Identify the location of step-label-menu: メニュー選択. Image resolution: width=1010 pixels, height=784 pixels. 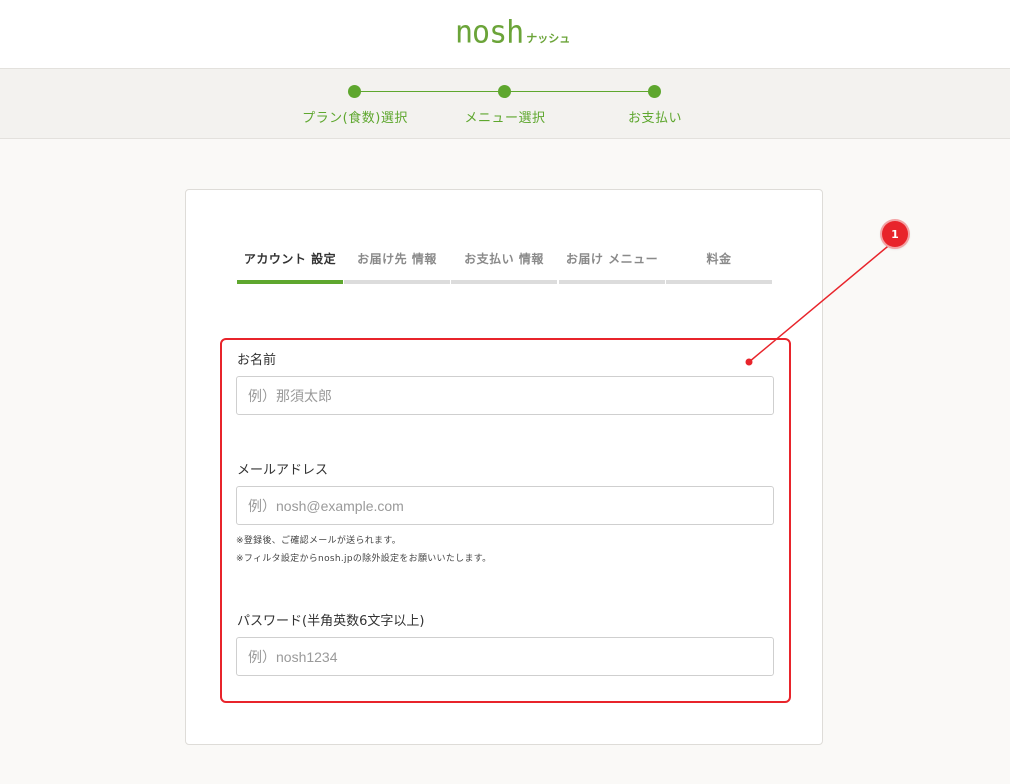
(505, 118).